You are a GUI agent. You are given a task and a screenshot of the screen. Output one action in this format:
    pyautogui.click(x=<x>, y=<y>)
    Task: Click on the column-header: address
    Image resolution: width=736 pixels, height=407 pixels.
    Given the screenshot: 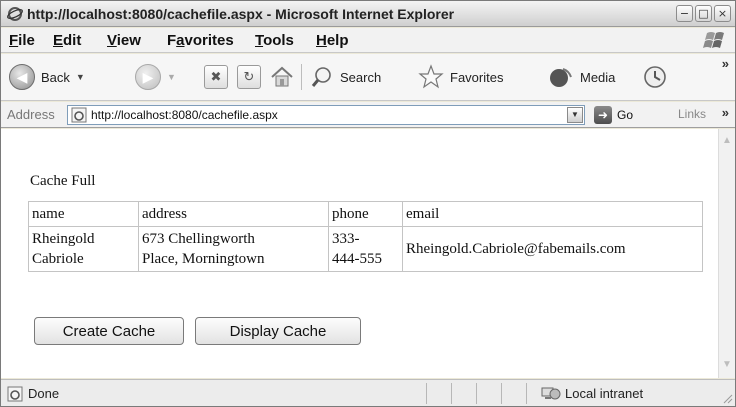 What is the action you would take?
    pyautogui.click(x=233, y=214)
    